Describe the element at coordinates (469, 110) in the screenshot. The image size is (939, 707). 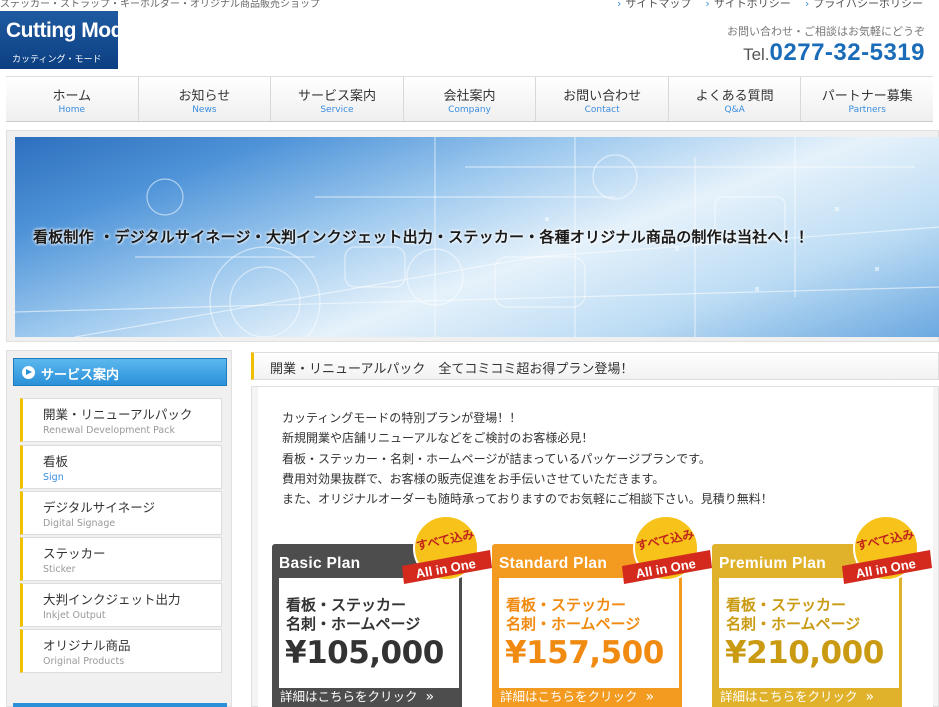
I see `nav-sublabel: Company` at that location.